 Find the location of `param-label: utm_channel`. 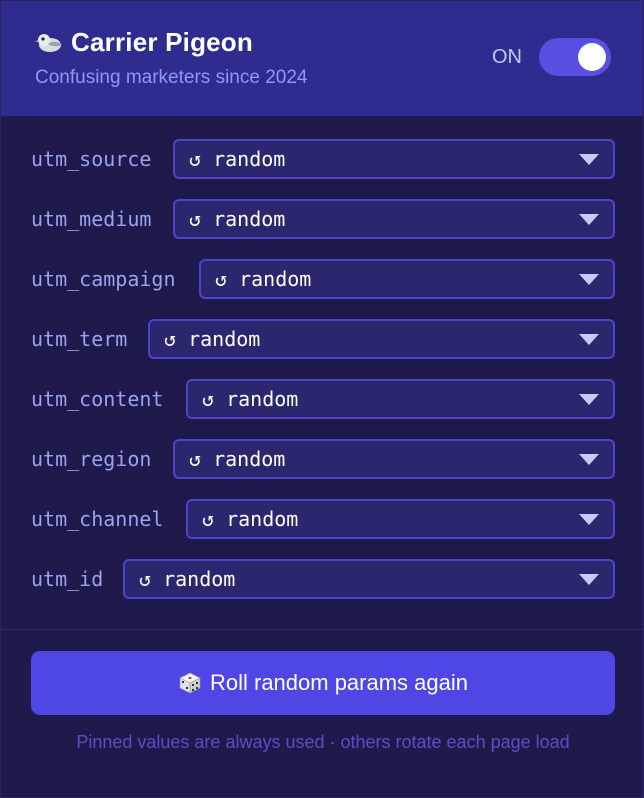

param-label: utm_channel is located at coordinates (97, 519).